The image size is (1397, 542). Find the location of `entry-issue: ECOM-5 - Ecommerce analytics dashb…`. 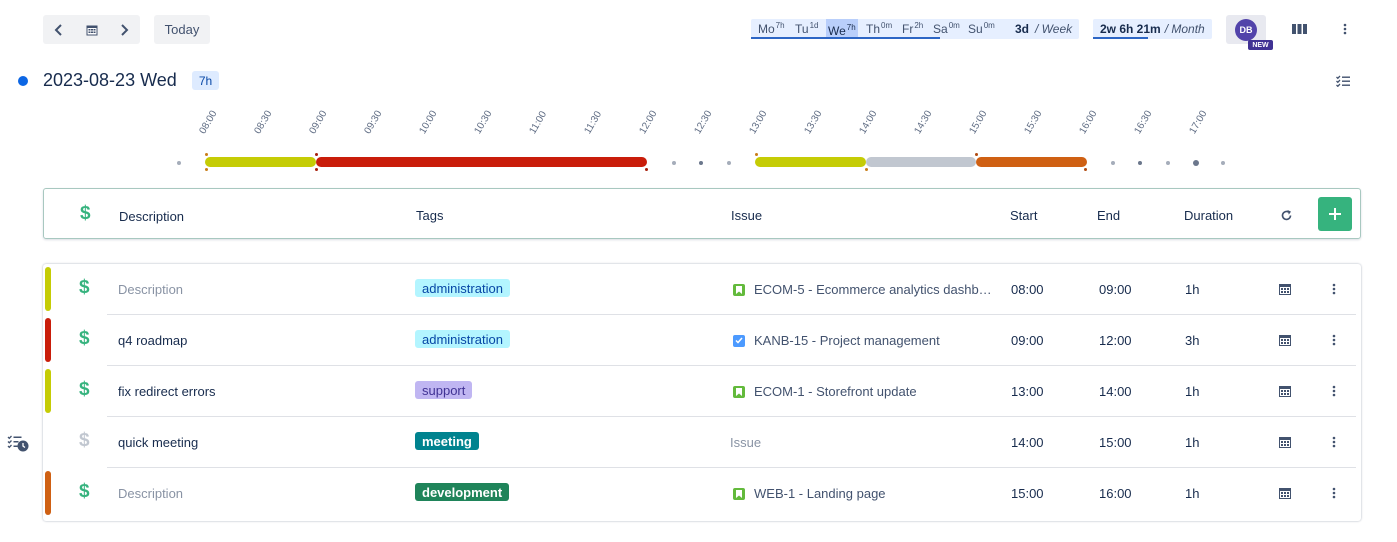

entry-issue: ECOM-5 - Ecommerce analytics dashb… is located at coordinates (862, 289).